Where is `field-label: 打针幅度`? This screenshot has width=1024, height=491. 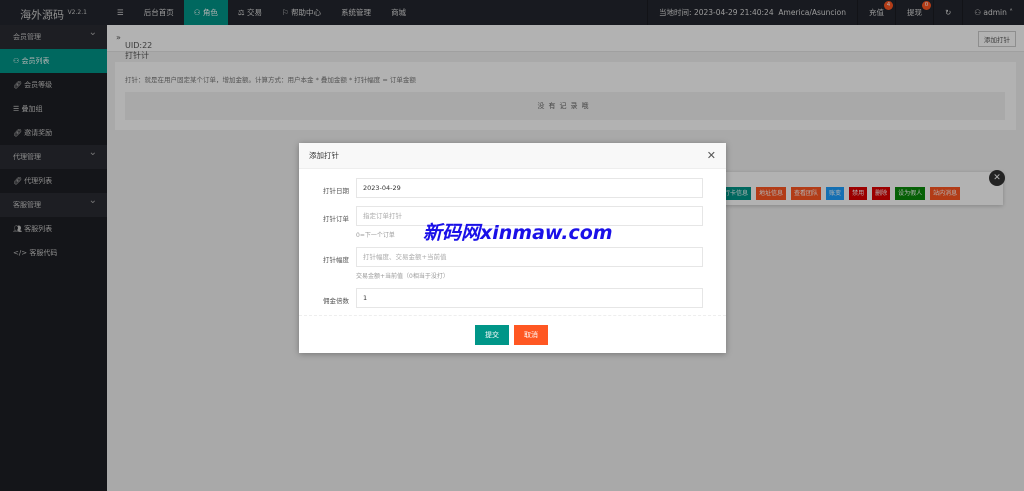 field-label: 打针幅度 is located at coordinates (336, 260).